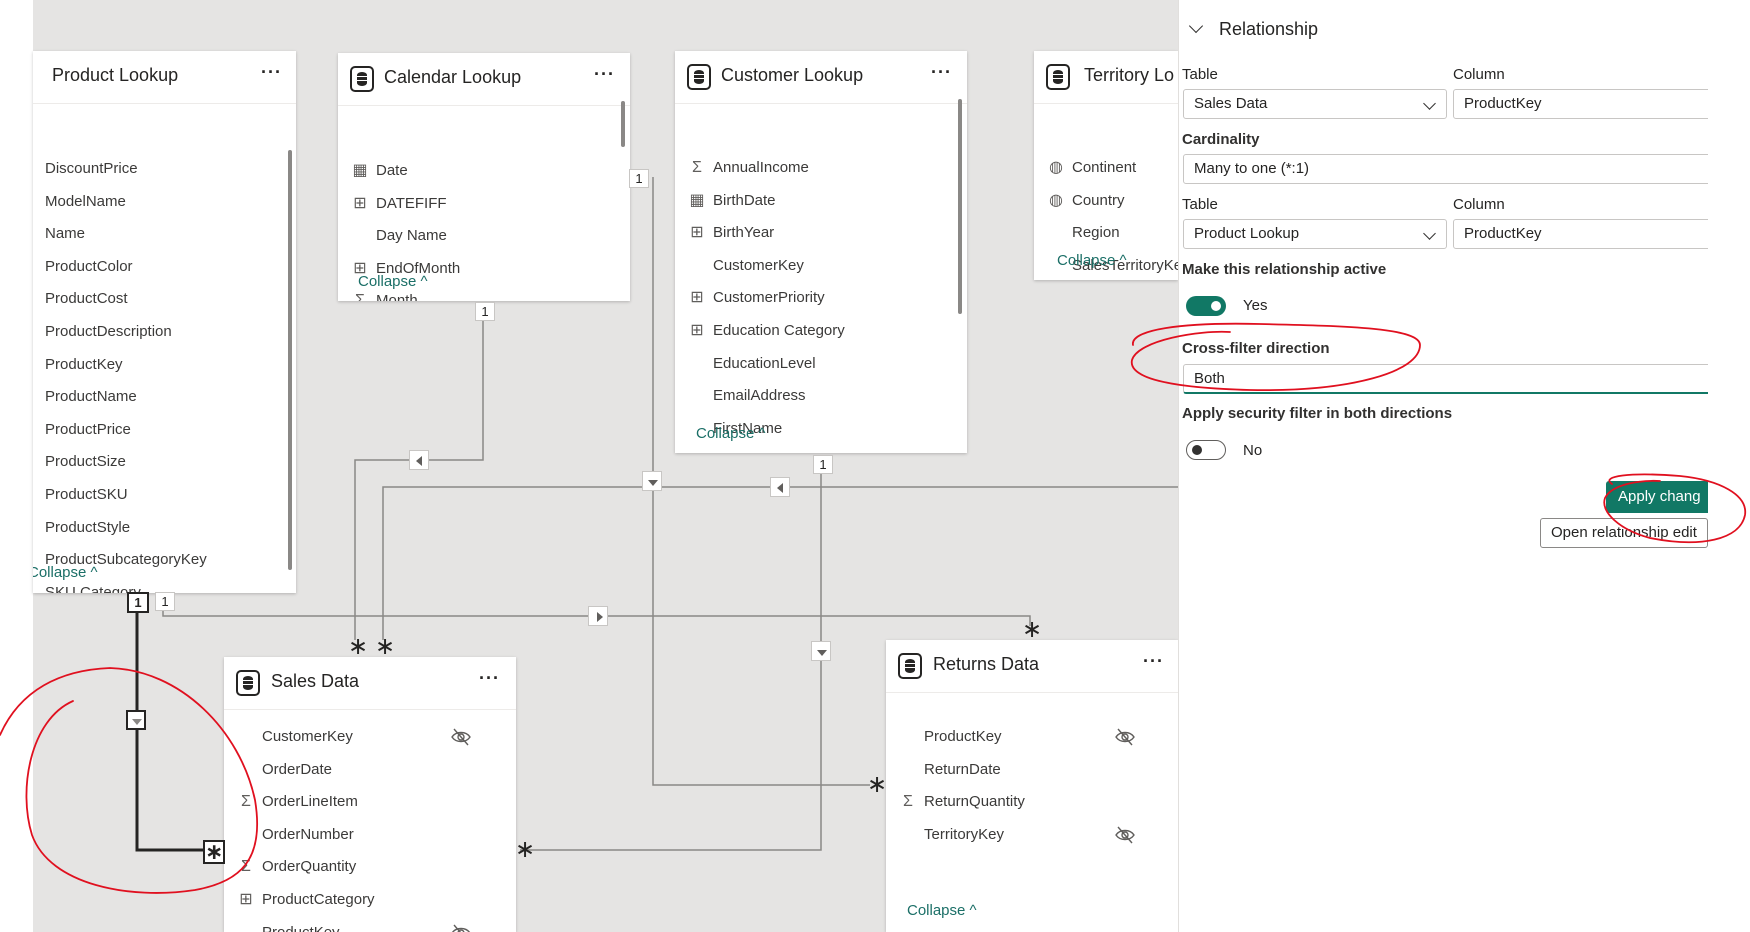 The image size is (1750, 932). Describe the element at coordinates (1624, 533) in the screenshot. I see `open-relationship-editor-button: Open relationship edit` at that location.